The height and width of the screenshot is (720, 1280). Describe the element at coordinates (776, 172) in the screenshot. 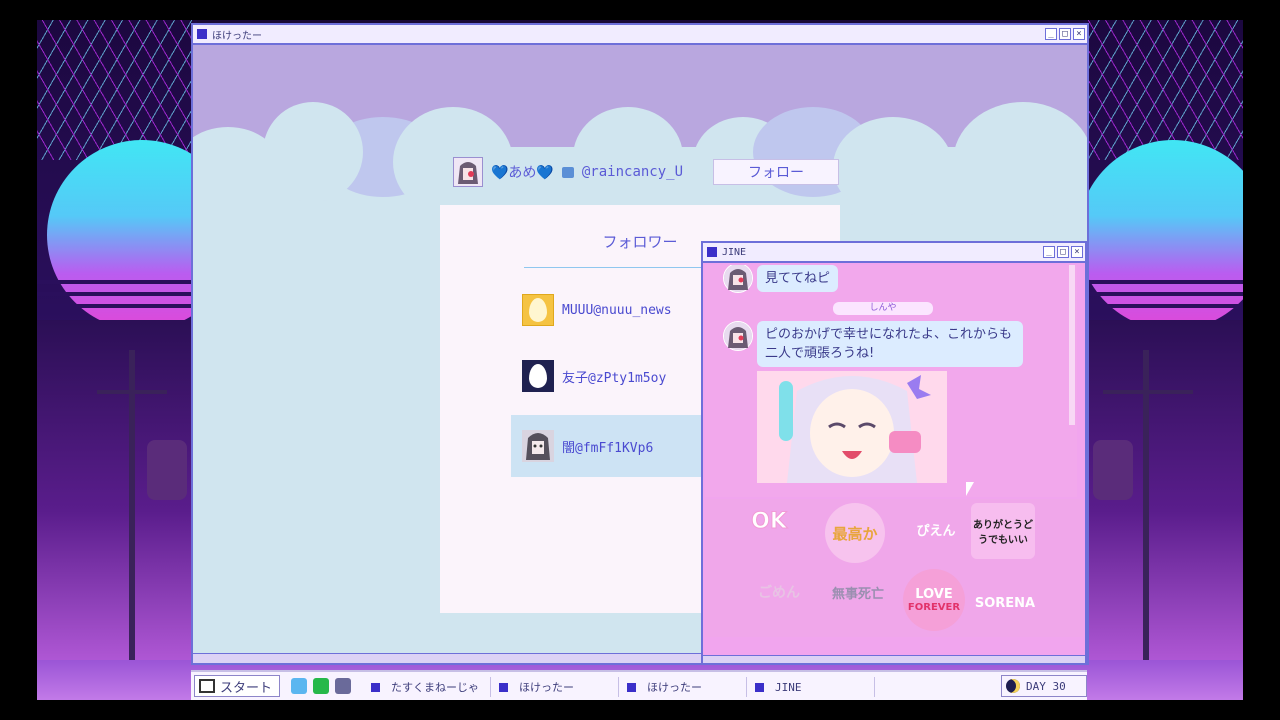

I see `follow-button: フォロー` at that location.